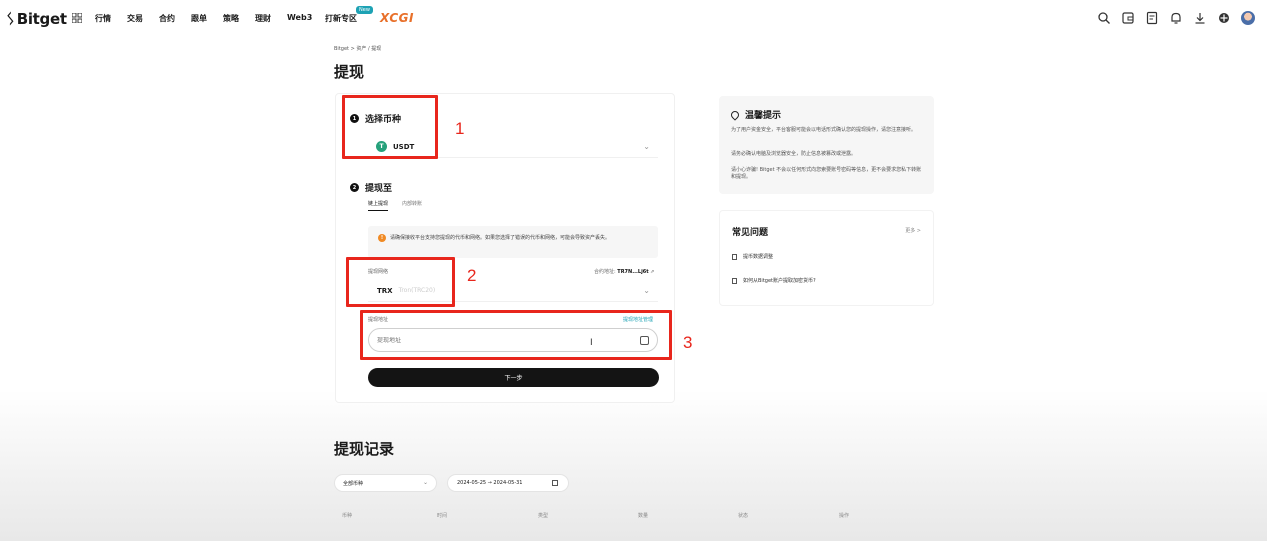  What do you see at coordinates (643, 516) in the screenshot?
I see `column-header-amount: 数量` at bounding box center [643, 516].